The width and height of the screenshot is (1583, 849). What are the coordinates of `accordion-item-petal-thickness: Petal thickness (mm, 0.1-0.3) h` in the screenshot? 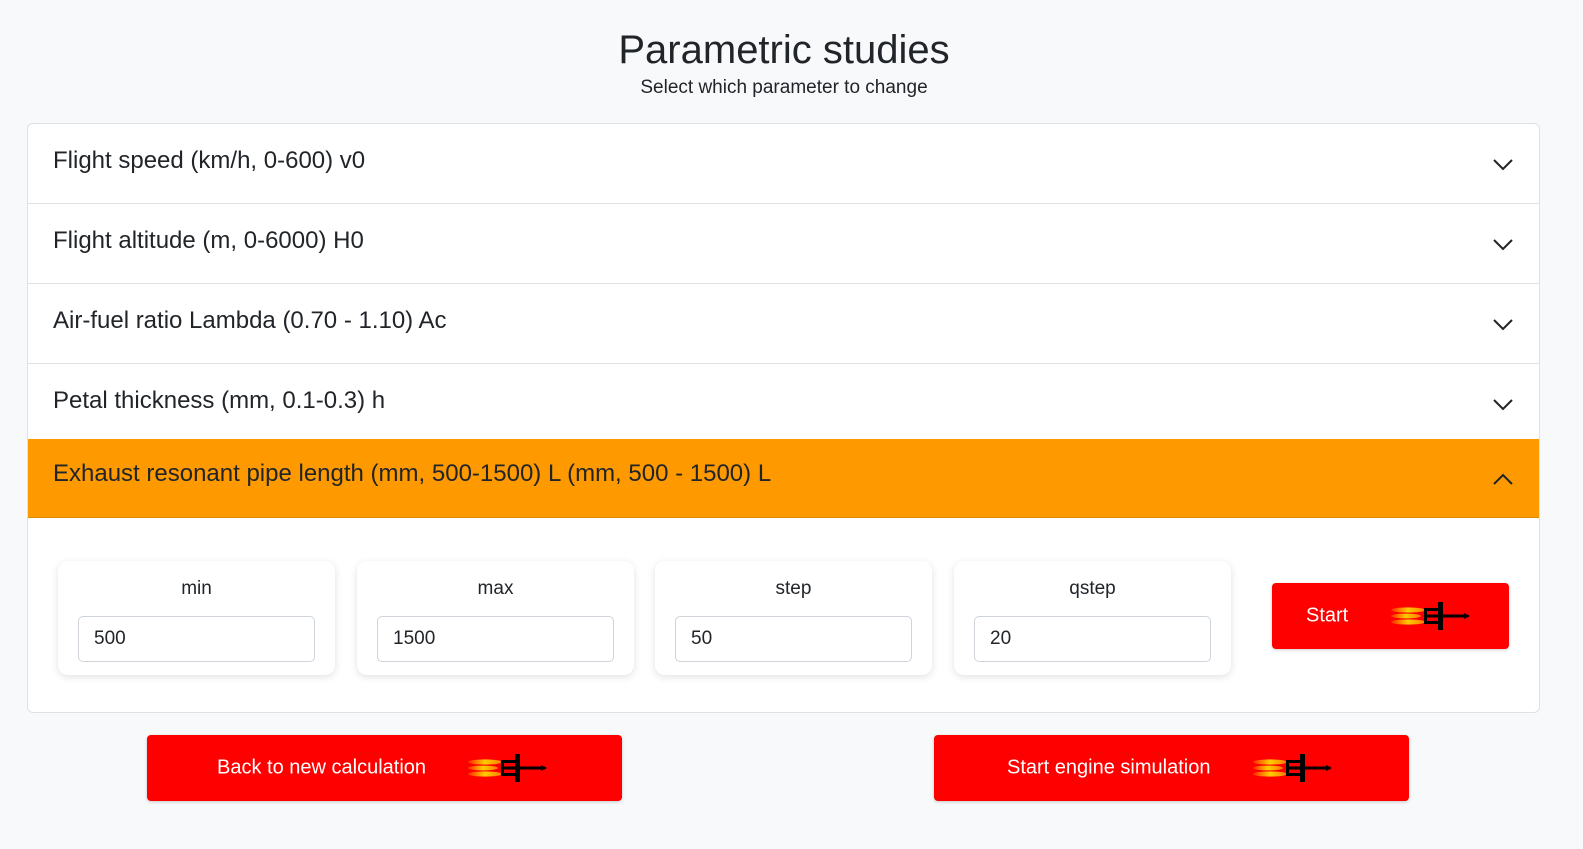 It's located at (783, 401).